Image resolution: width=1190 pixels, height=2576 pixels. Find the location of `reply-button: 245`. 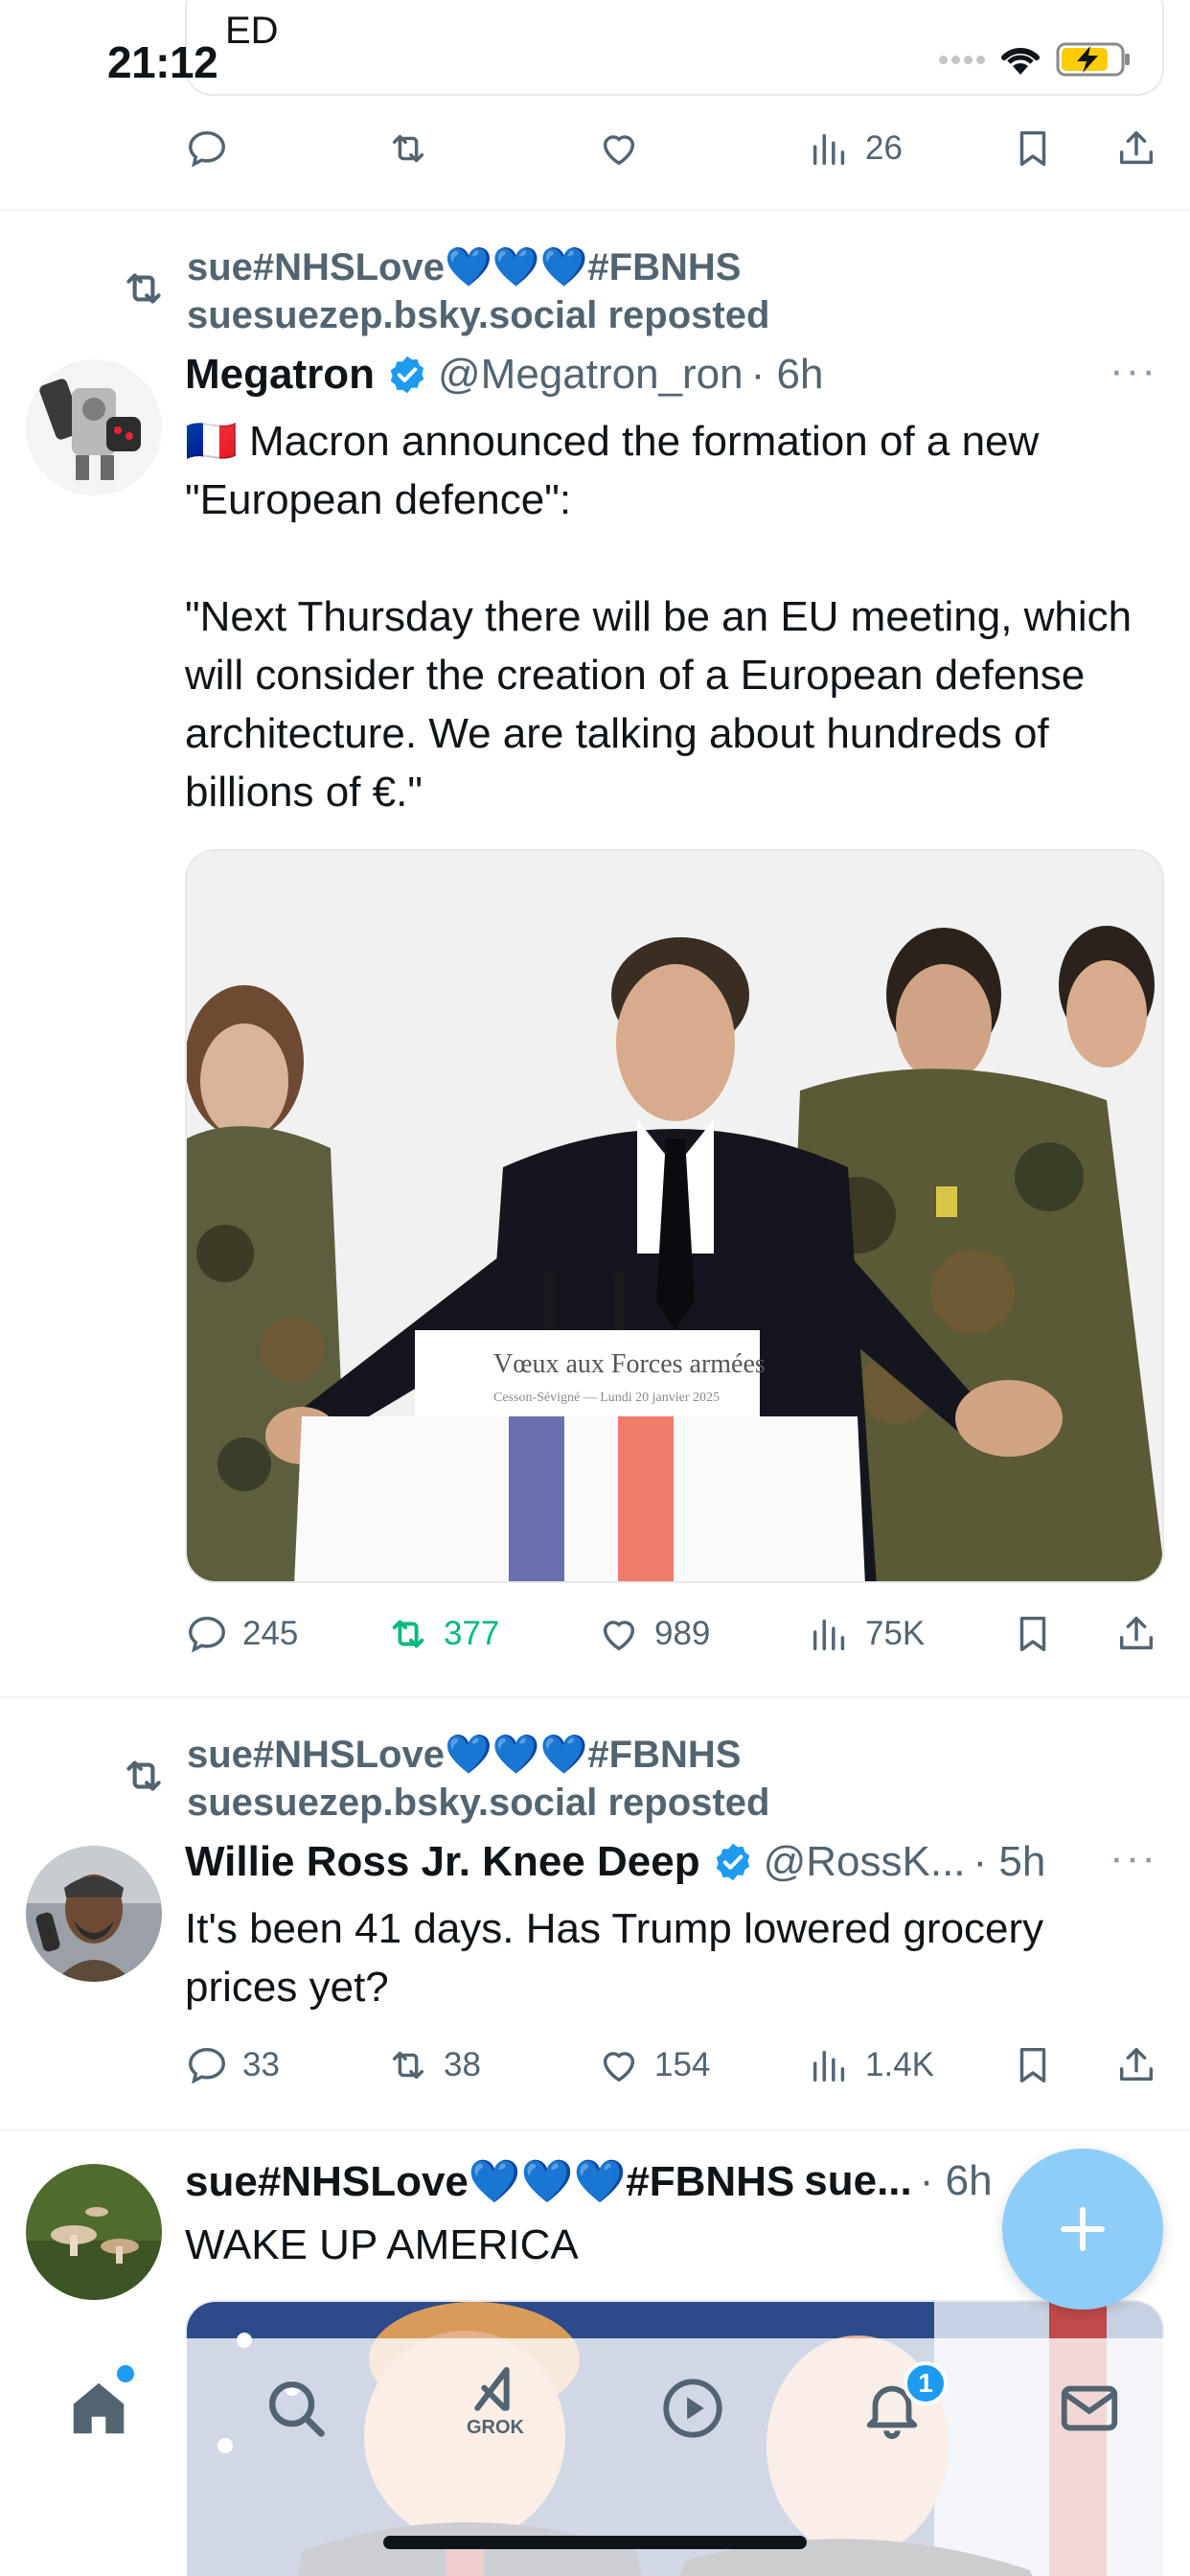

reply-button: 245 is located at coordinates (242, 1634).